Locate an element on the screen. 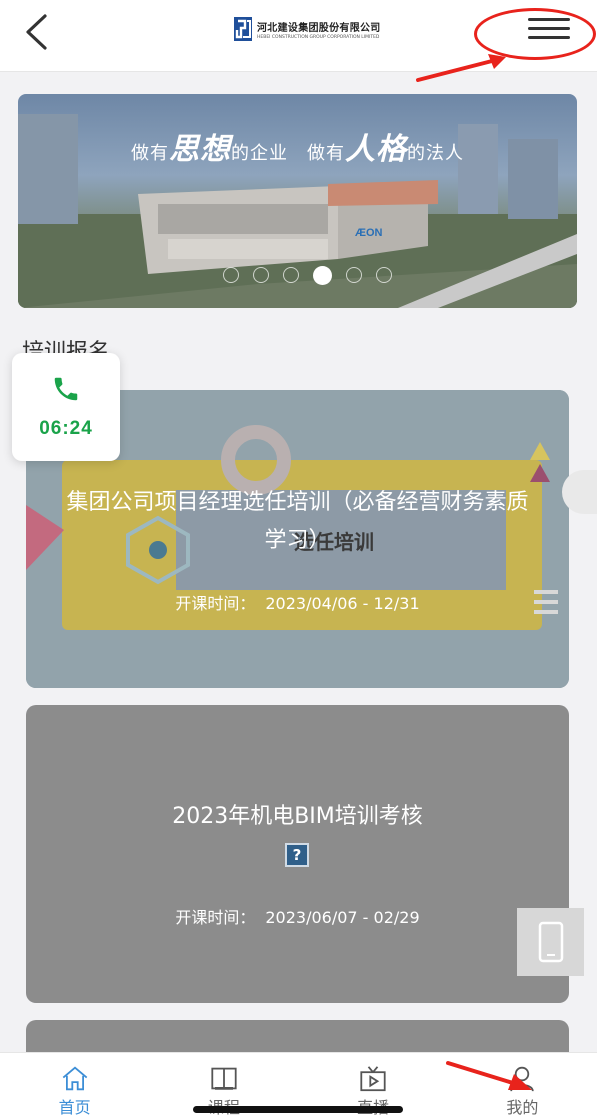 This screenshot has height=1118, width=597. logo-company-name: 河北建设集团股份有限公司 is located at coordinates (319, 28).